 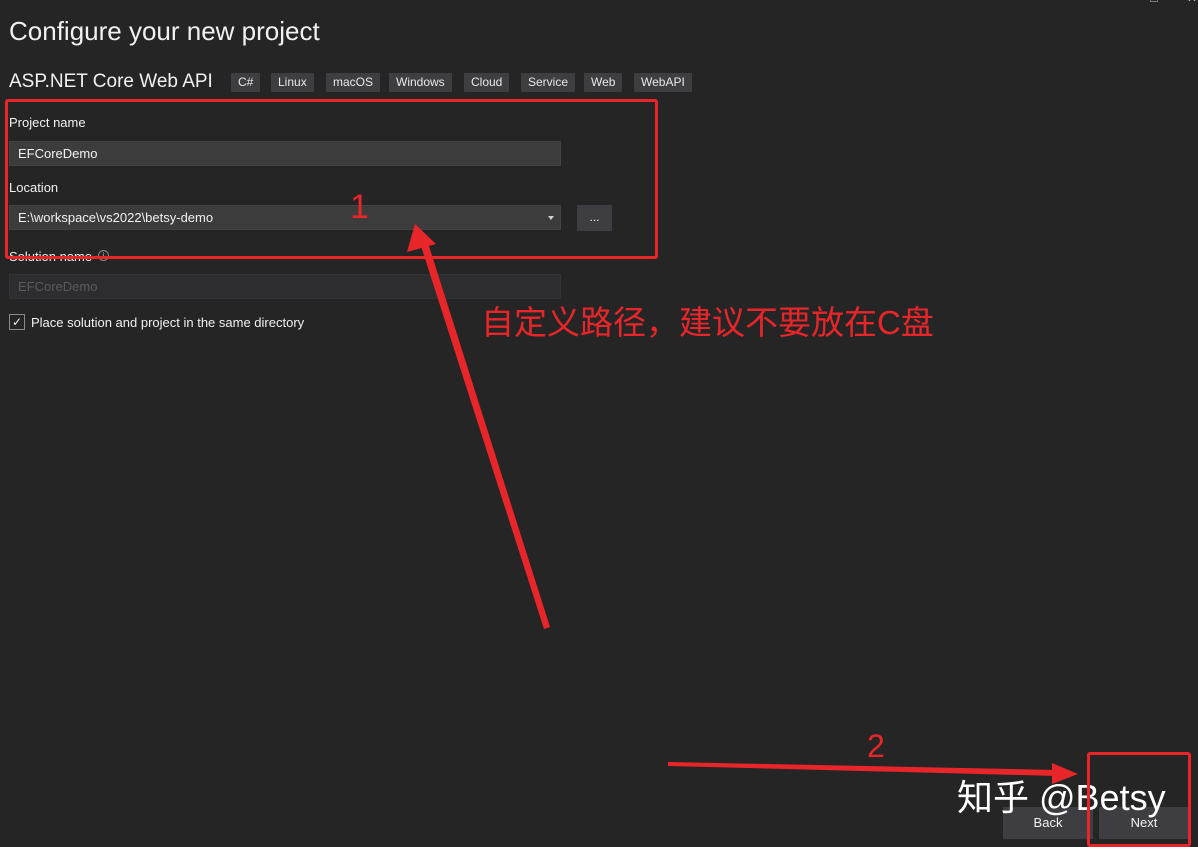 What do you see at coordinates (331, 179) in the screenshot?
I see `annotation-box-location` at bounding box center [331, 179].